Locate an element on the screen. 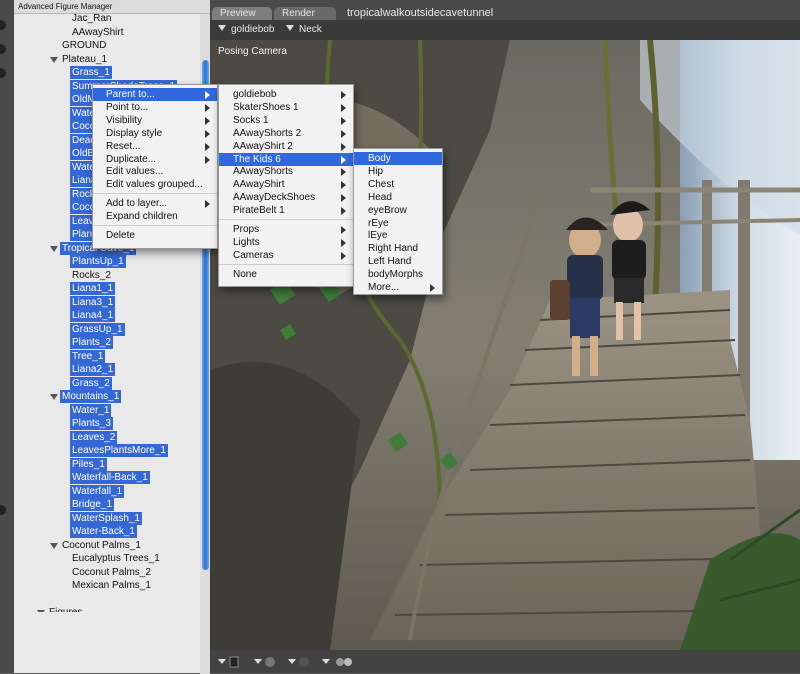 The width and height of the screenshot is (800, 674). tab-preview: Preview is located at coordinates (242, 13).